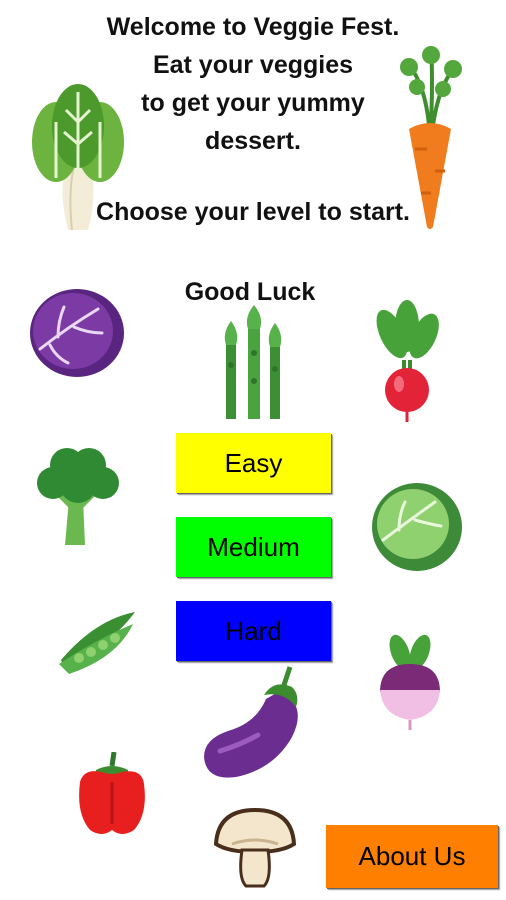  Describe the element at coordinates (250, 292) in the screenshot. I see `good-luck-text: Good Luck` at that location.